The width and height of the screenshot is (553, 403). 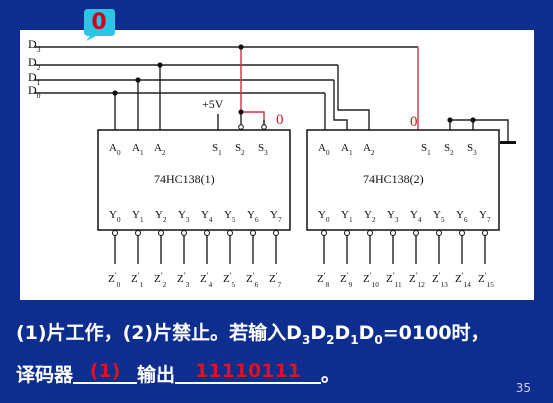 I want to click on caption-text-2b: 输出, so click(x=156, y=375).